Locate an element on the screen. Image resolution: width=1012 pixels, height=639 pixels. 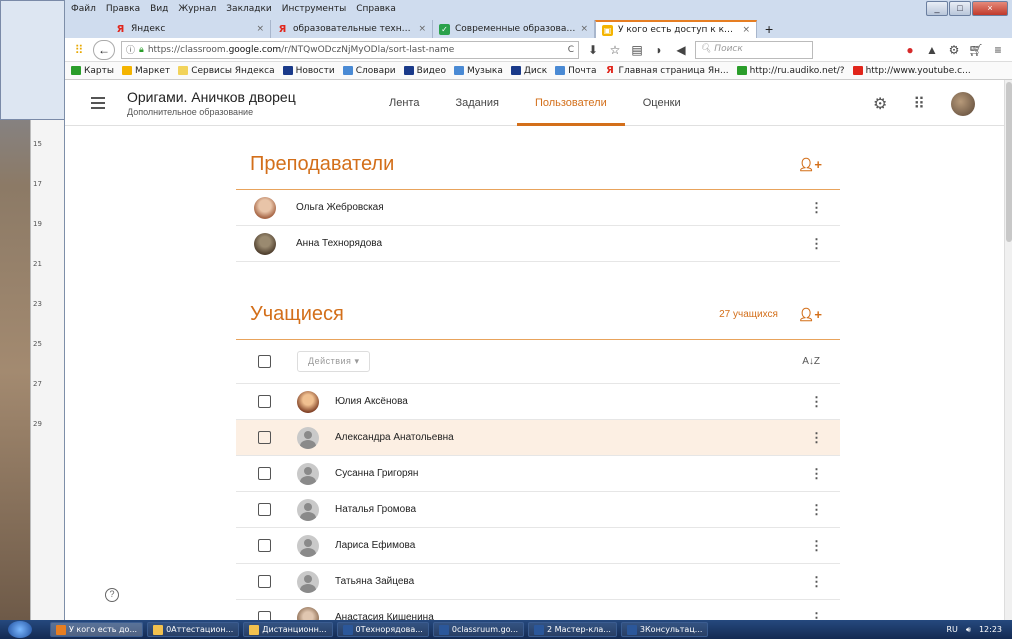
apps-icon: ⠿ is located at coordinates (79, 50).